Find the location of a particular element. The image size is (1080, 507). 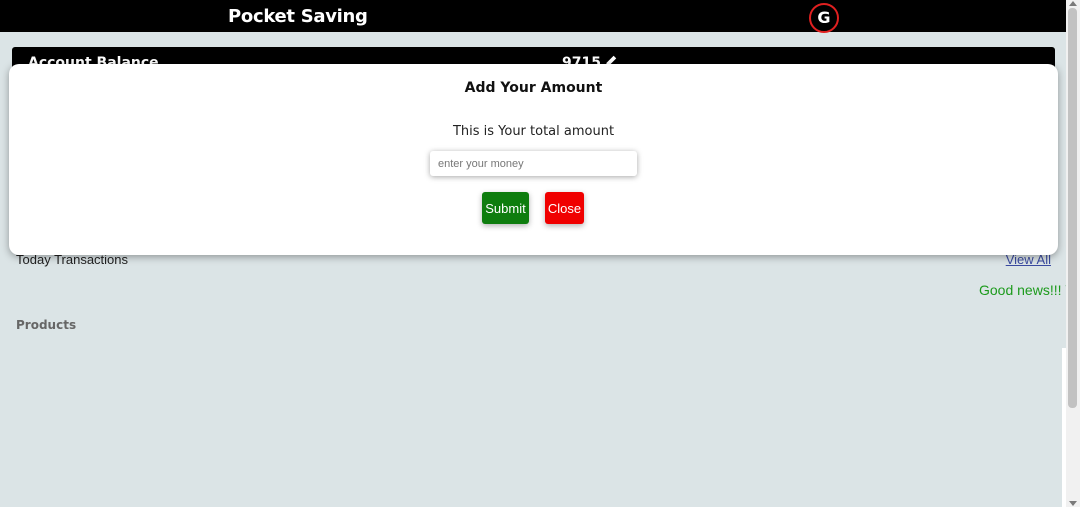

scroll-up-arrow-icon is located at coordinates (1073, 3).